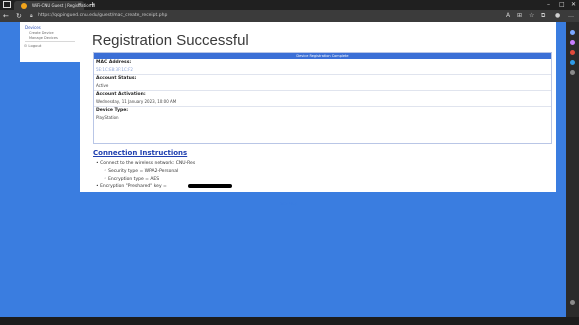 This screenshot has width=579, height=325. What do you see at coordinates (116, 78) in the screenshot?
I see `status-label: Account Status:` at bounding box center [116, 78].